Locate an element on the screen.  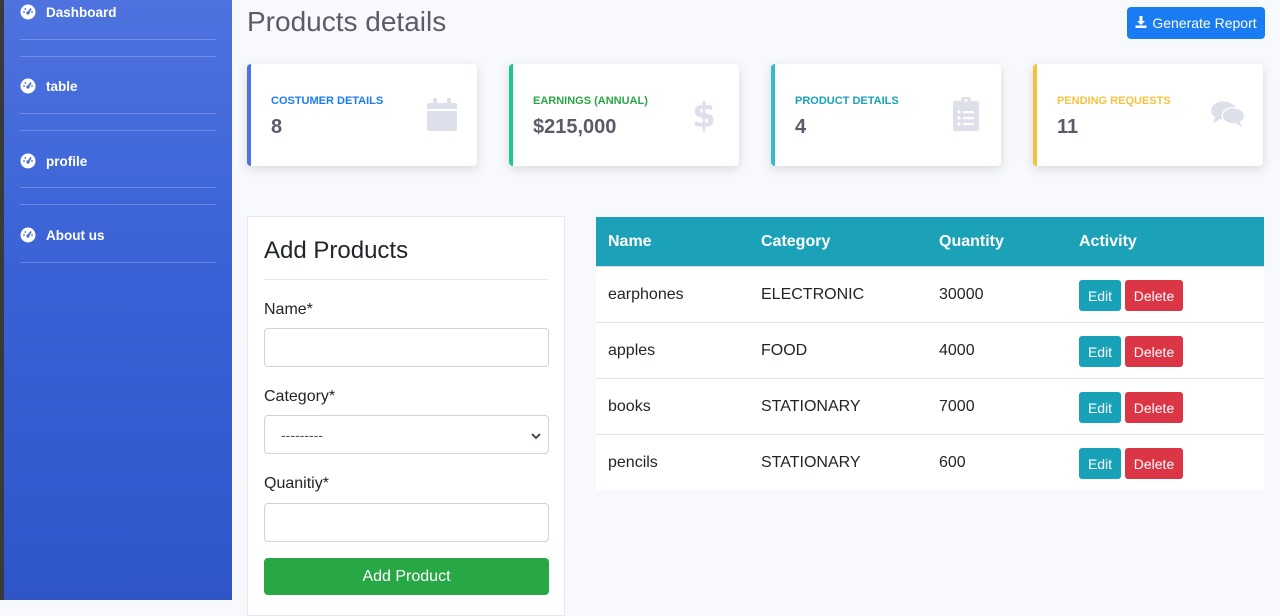
sidebar-item-about-us: About us is located at coordinates (118, 235).